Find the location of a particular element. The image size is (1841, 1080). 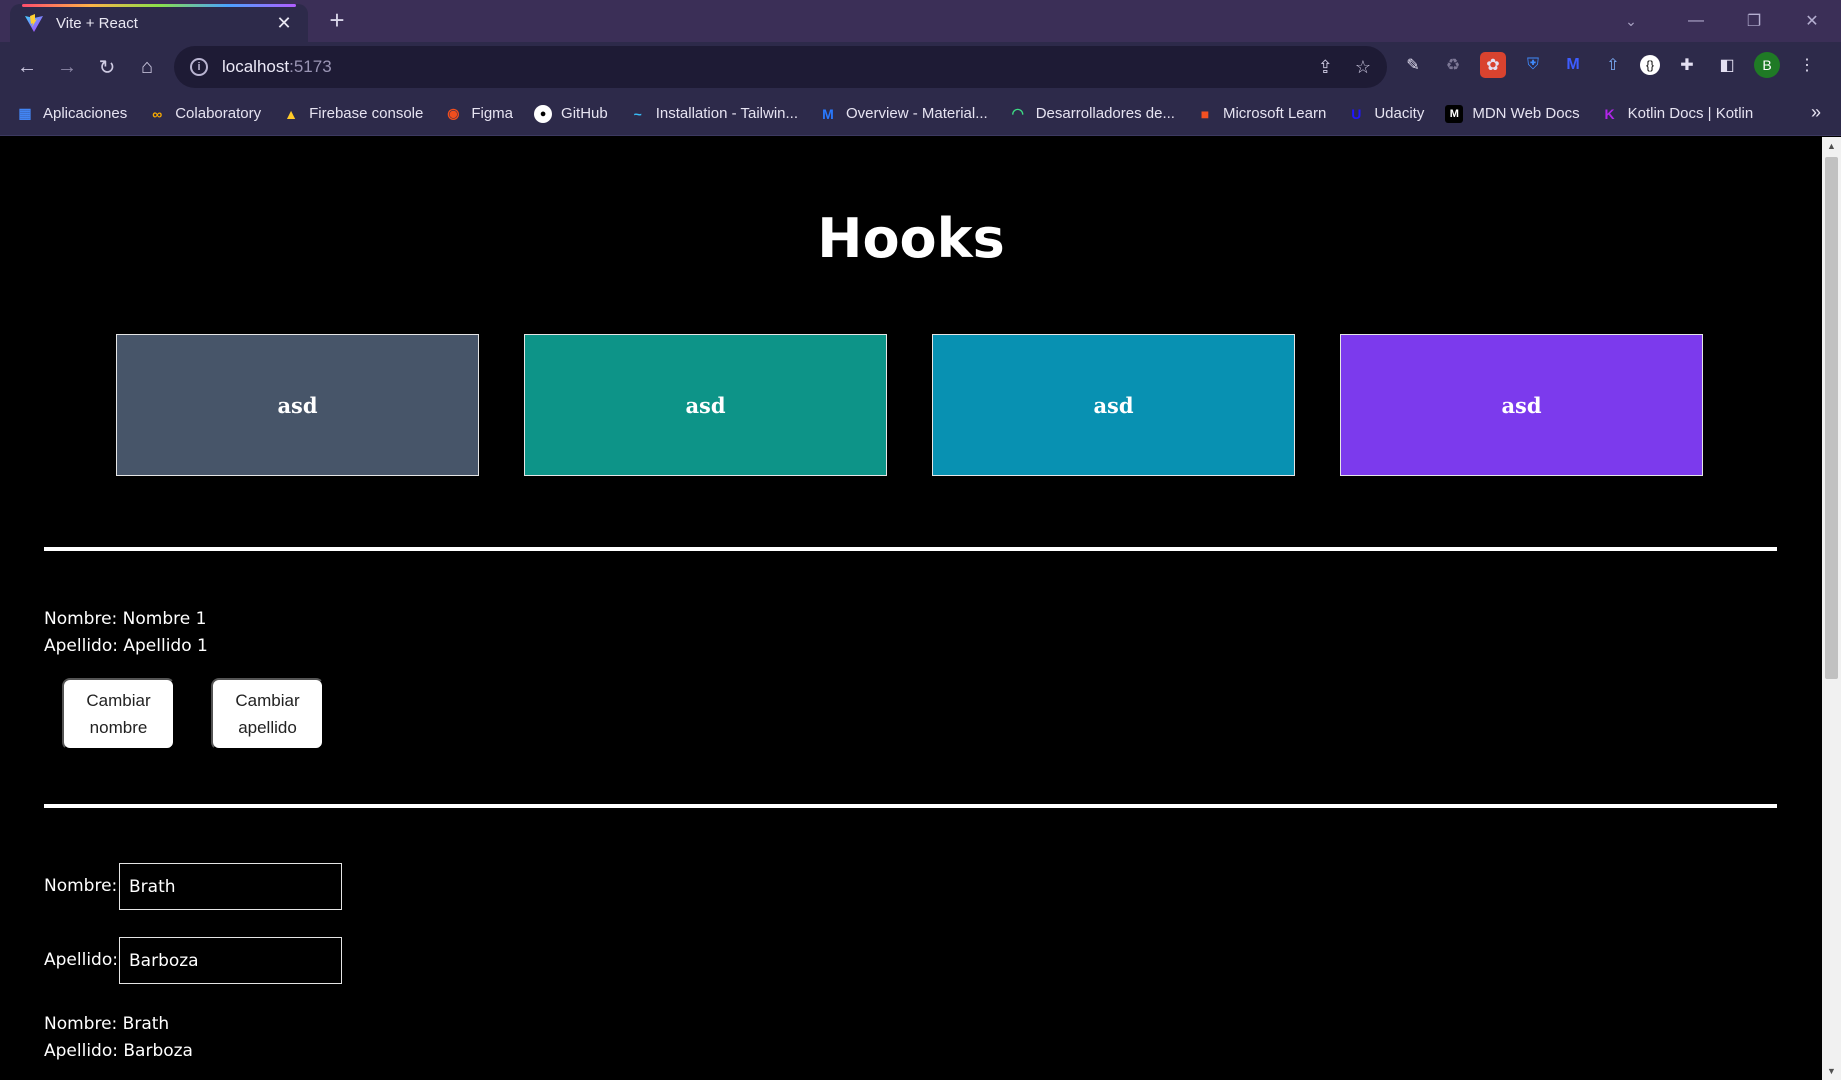

upload-extension-icon: ⇧ is located at coordinates (1613, 65).